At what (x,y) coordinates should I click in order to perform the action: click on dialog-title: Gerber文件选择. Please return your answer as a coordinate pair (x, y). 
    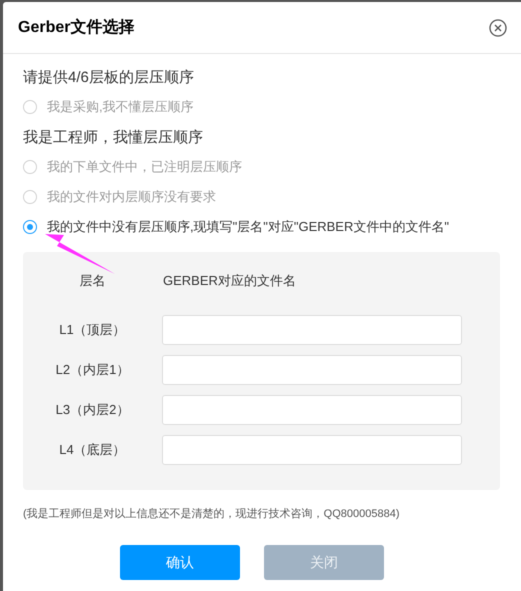
    Looking at the image, I should click on (76, 27).